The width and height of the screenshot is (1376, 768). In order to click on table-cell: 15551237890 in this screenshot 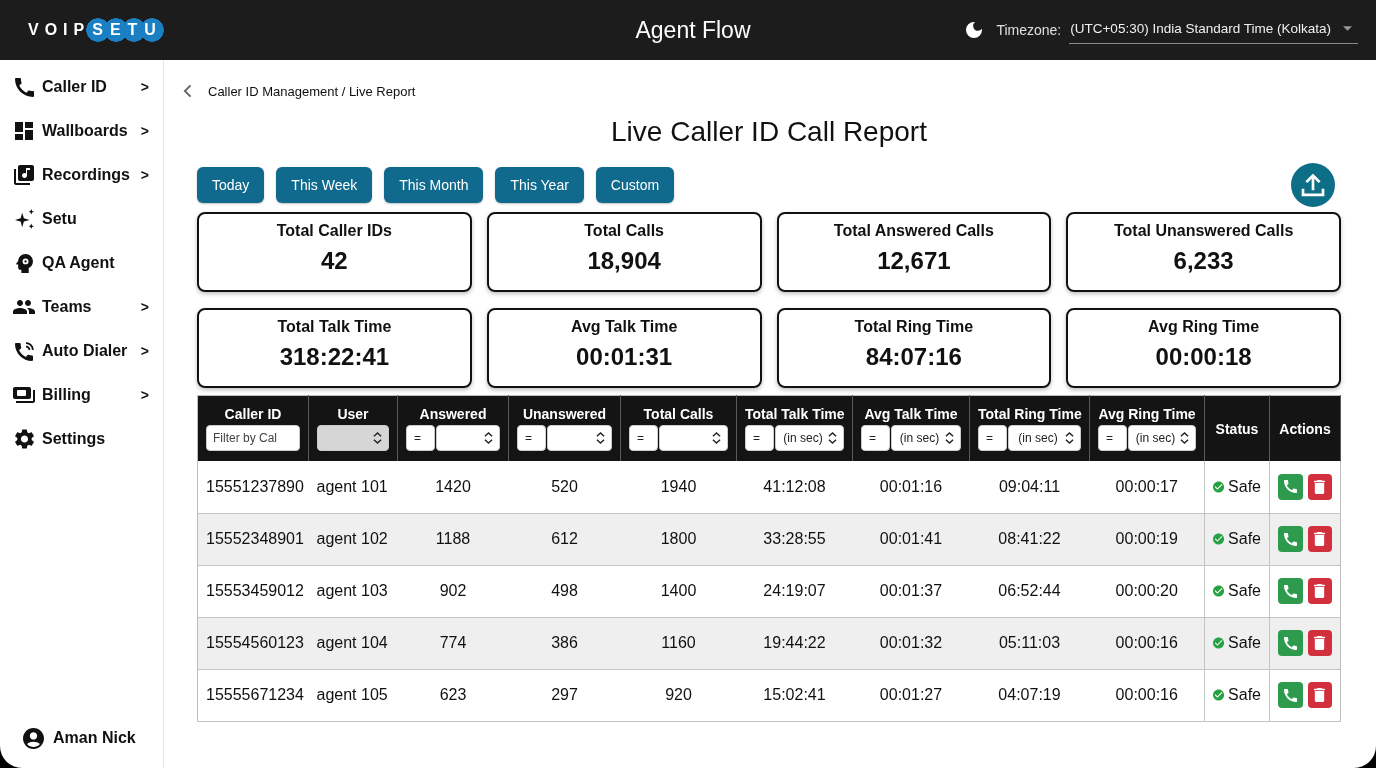, I will do `click(253, 487)`.